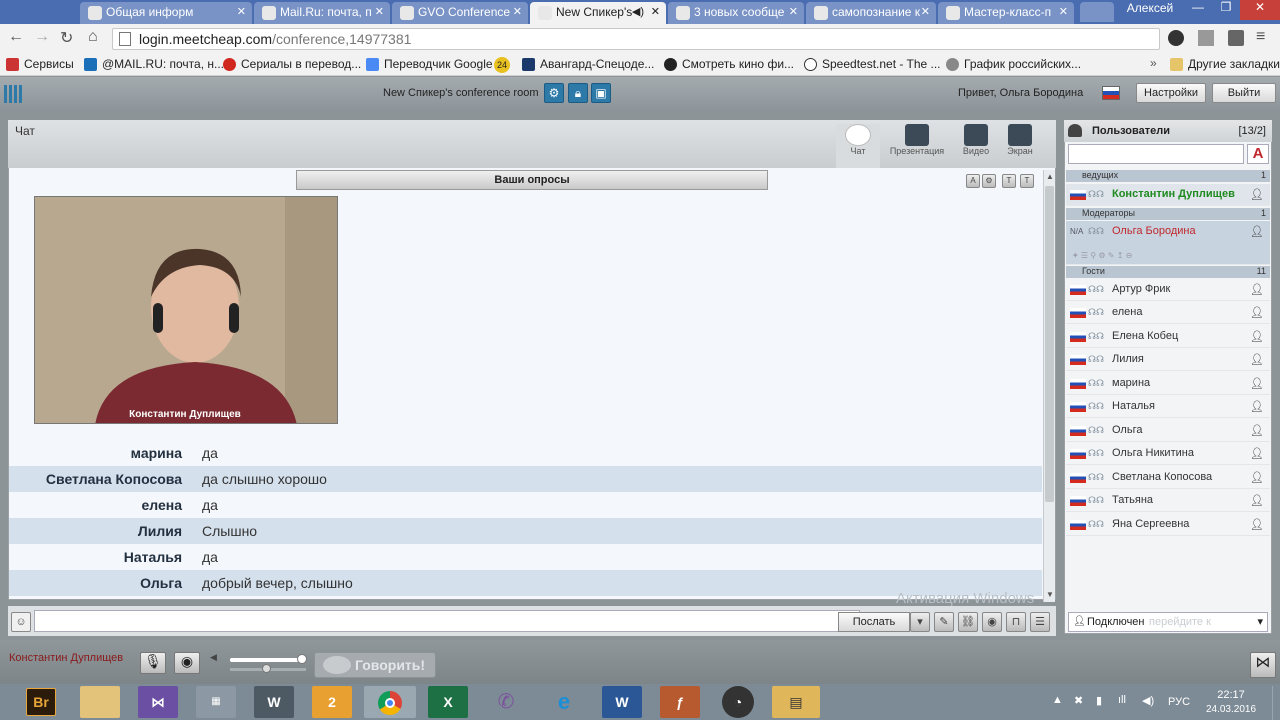 Image resolution: width=1280 pixels, height=720 pixels. Describe the element at coordinates (1168, 431) in the screenshot. I see `user-row-guest: ☊☊ Ольга 👤︎` at that location.